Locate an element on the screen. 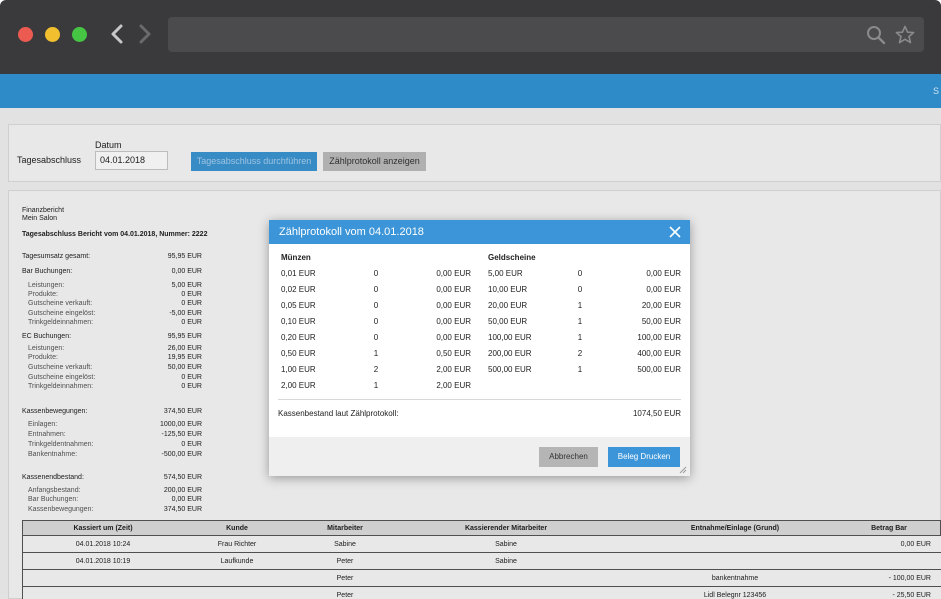 This screenshot has width=941, height=599. beleg-drucken-button: Beleg Drucken is located at coordinates (644, 457).